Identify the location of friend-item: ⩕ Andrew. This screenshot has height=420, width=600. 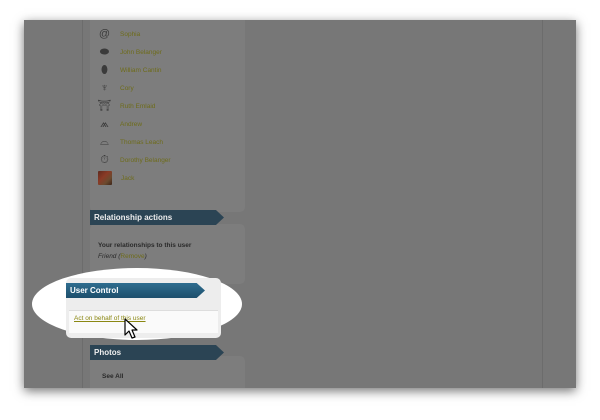
(120, 124).